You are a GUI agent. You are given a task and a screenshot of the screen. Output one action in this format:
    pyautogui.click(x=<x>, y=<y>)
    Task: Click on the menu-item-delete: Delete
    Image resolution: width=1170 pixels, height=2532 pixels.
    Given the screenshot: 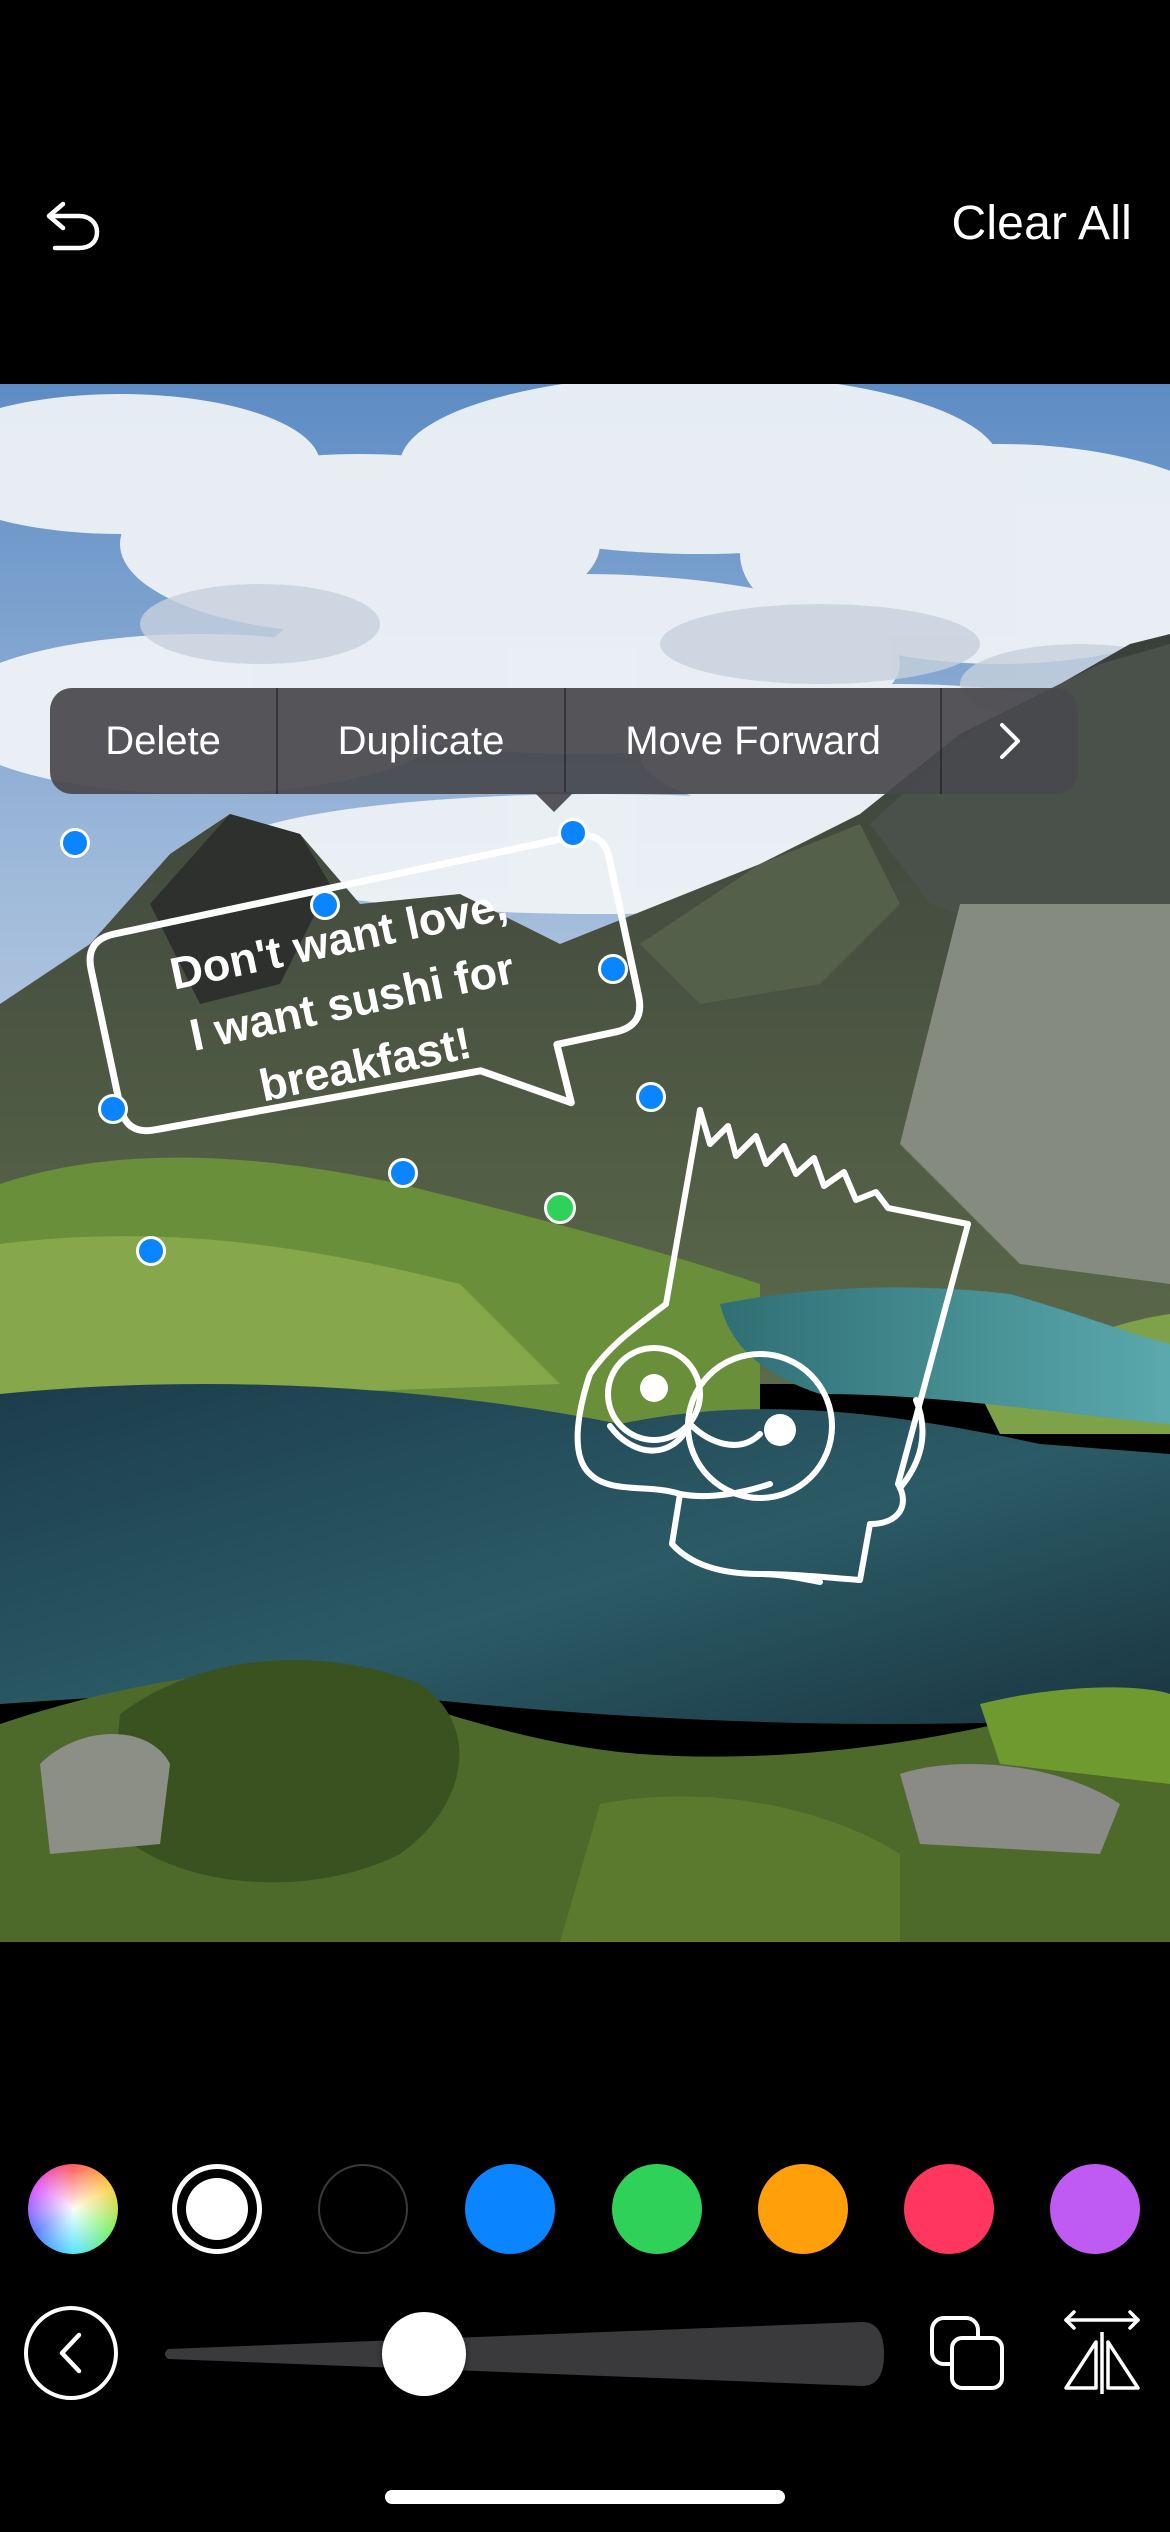 What is the action you would take?
    pyautogui.click(x=163, y=741)
    